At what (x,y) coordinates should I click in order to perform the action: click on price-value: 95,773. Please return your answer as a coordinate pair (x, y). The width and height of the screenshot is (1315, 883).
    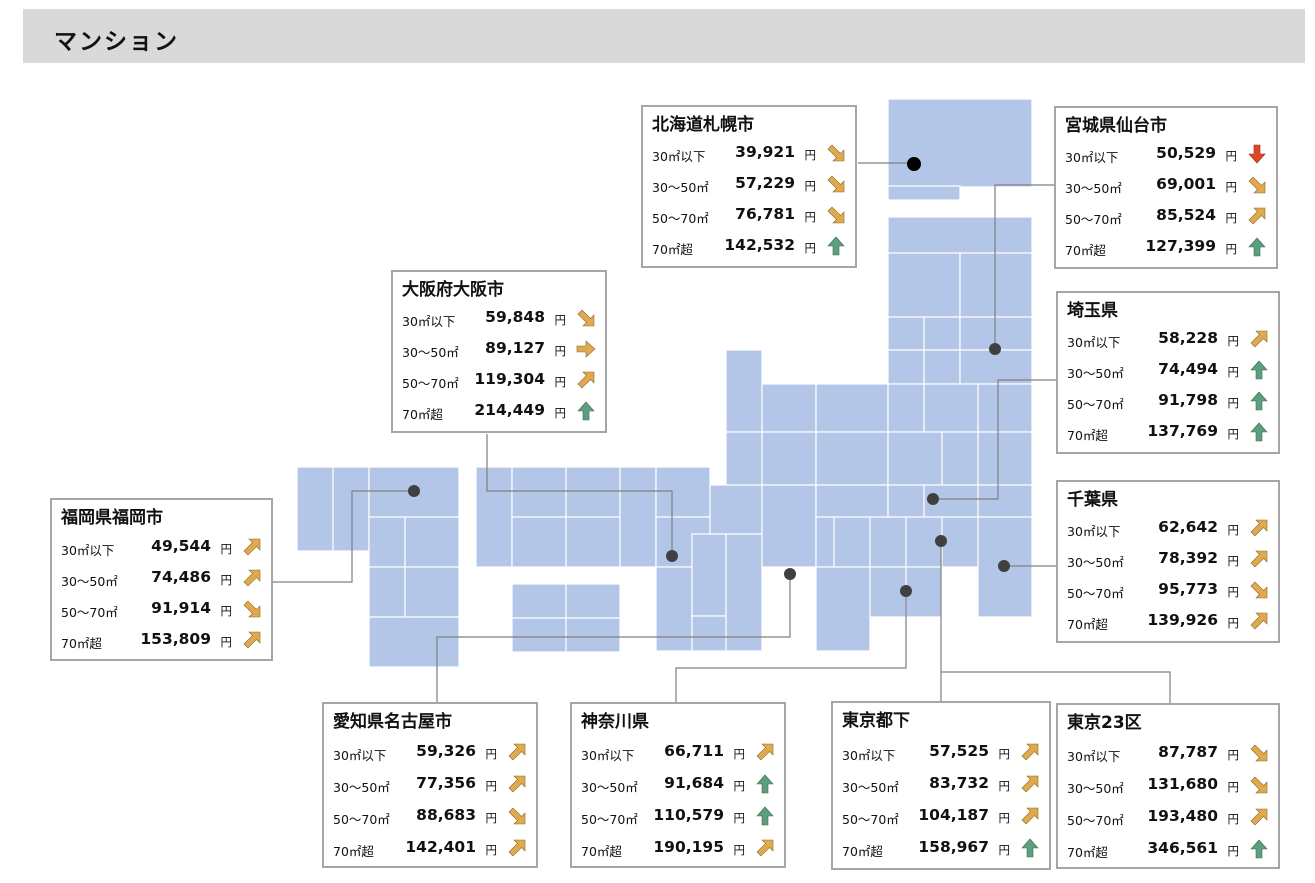
    Looking at the image, I should click on (1188, 589).